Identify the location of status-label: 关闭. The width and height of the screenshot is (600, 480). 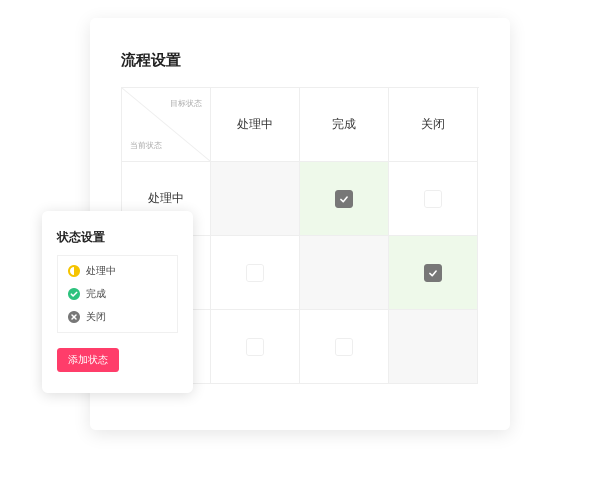
(96, 317).